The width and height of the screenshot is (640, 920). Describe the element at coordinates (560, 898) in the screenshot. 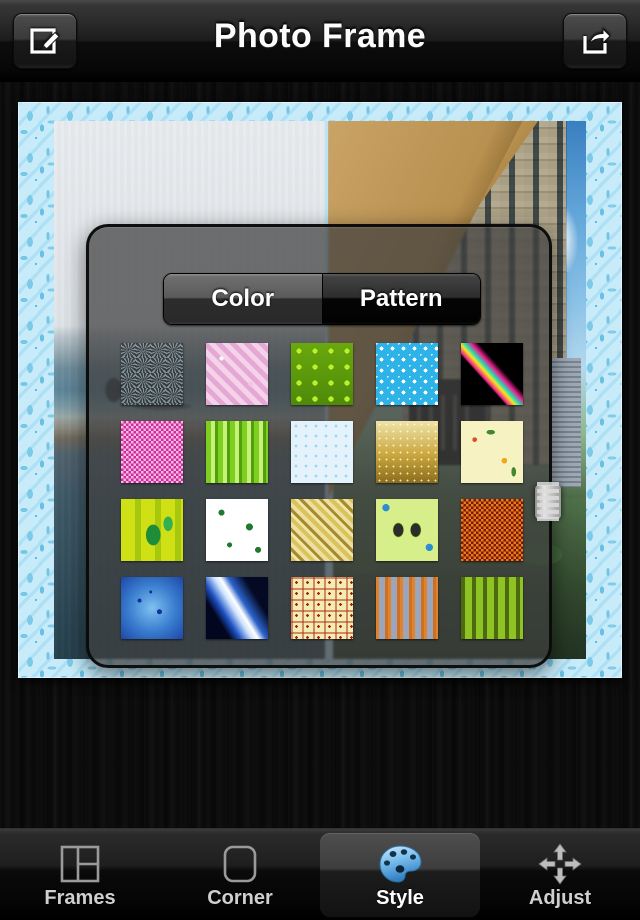

I see `tab-adjust-label: Adjust` at that location.